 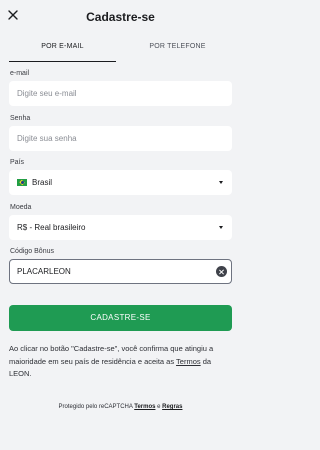 I want to click on terms-link: Termos, so click(x=188, y=361).